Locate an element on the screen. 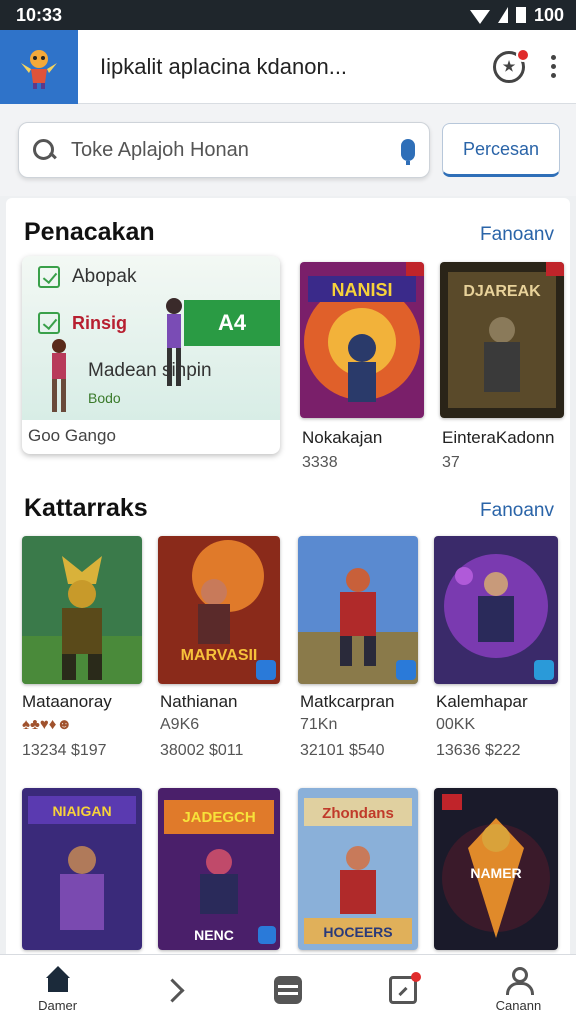  game-name: Matkcarpran is located at coordinates (347, 702).